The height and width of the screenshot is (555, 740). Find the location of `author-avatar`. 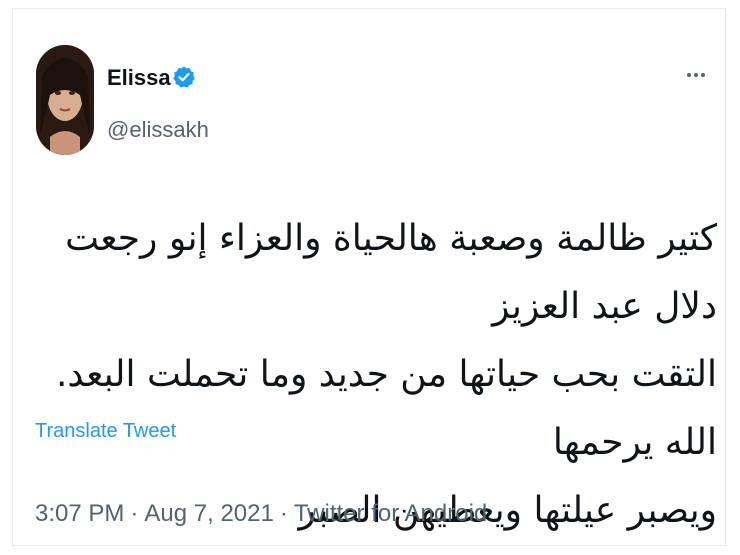

author-avatar is located at coordinates (65, 100).